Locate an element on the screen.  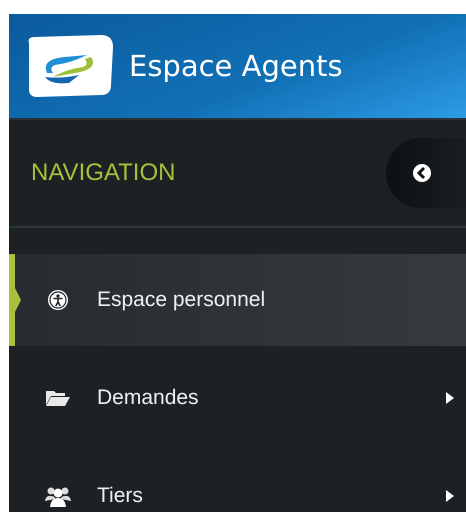
accessibility-icon is located at coordinates (58, 300).